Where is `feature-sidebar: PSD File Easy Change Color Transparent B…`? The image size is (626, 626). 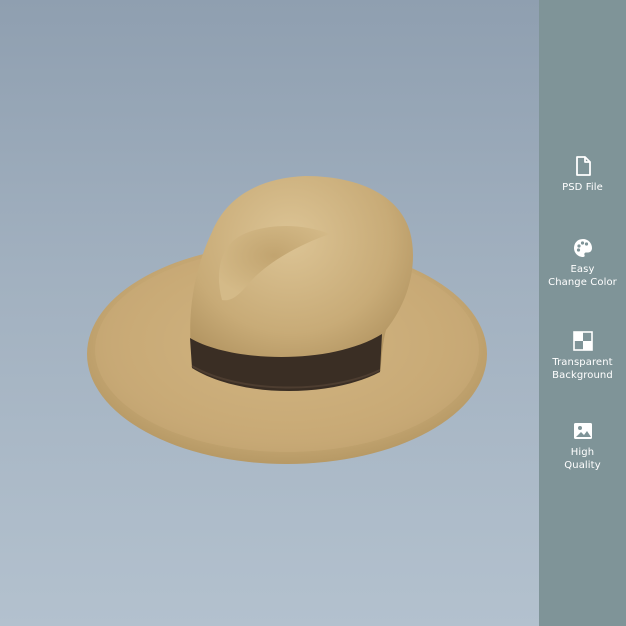 feature-sidebar: PSD File Easy Change Color Transparent B… is located at coordinates (582, 313).